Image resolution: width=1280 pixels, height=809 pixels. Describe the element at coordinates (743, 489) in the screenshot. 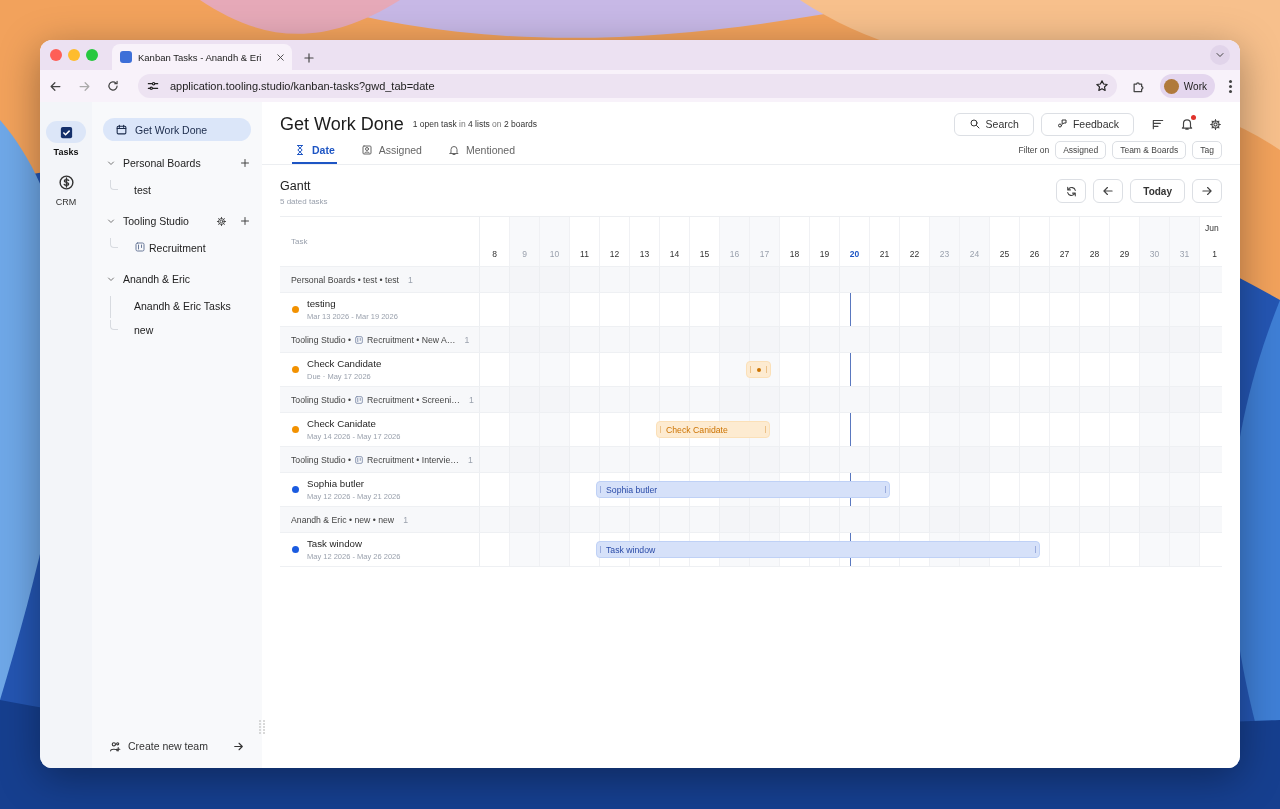

I see `task-bar: Sophia butler` at that location.